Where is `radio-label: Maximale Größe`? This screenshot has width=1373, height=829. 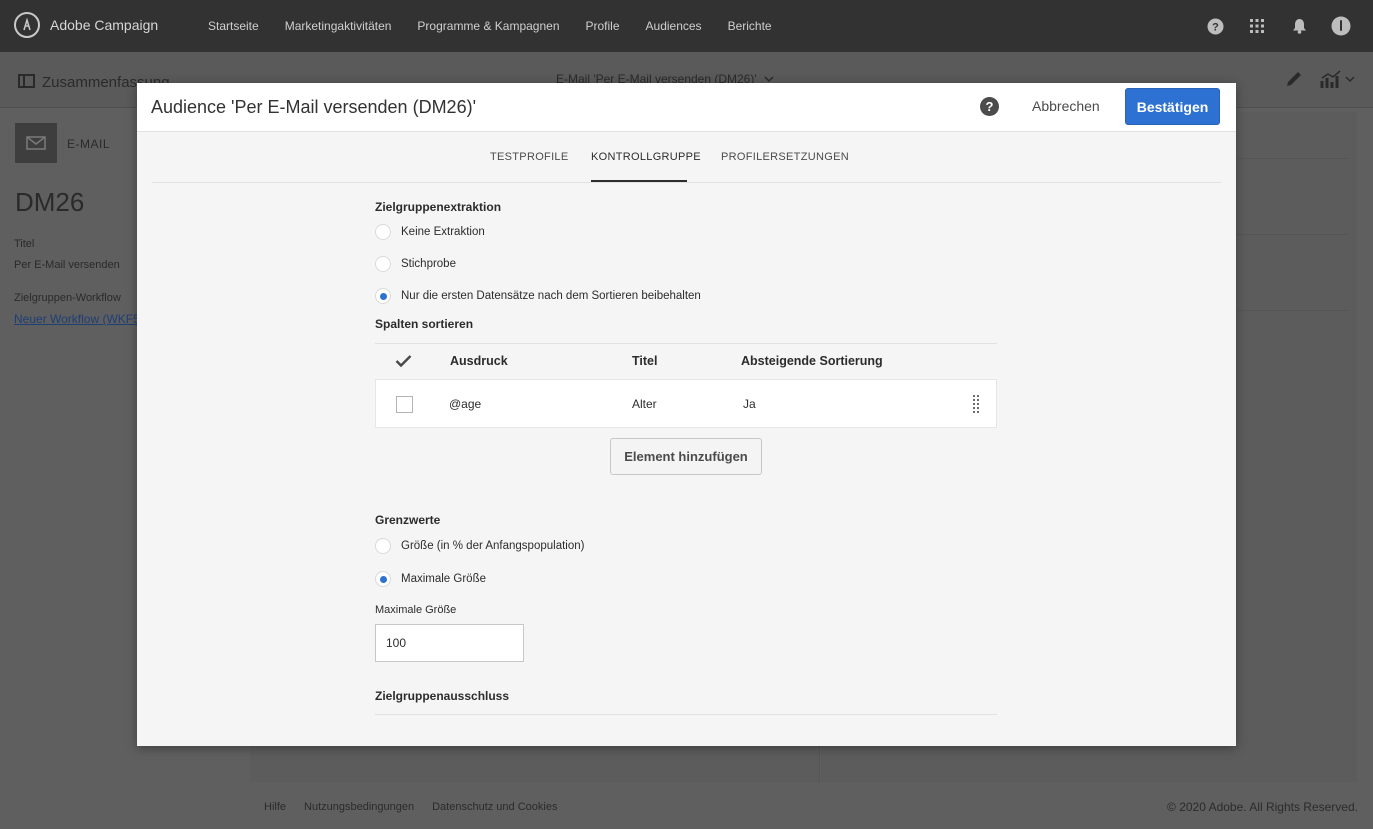
radio-label: Maximale Größe is located at coordinates (443, 579).